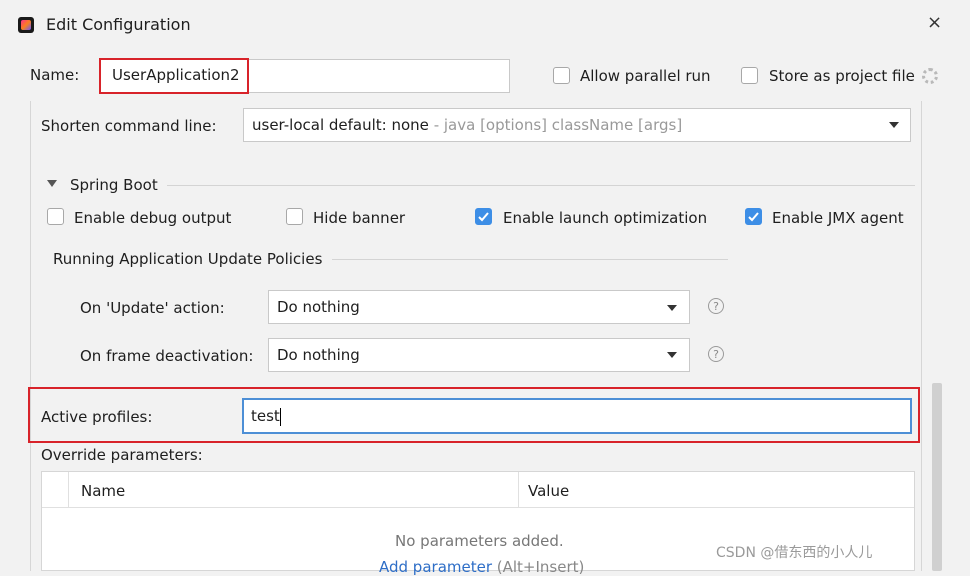 The height and width of the screenshot is (576, 970). I want to click on frame-deactivation-value: Do nothing, so click(318, 355).